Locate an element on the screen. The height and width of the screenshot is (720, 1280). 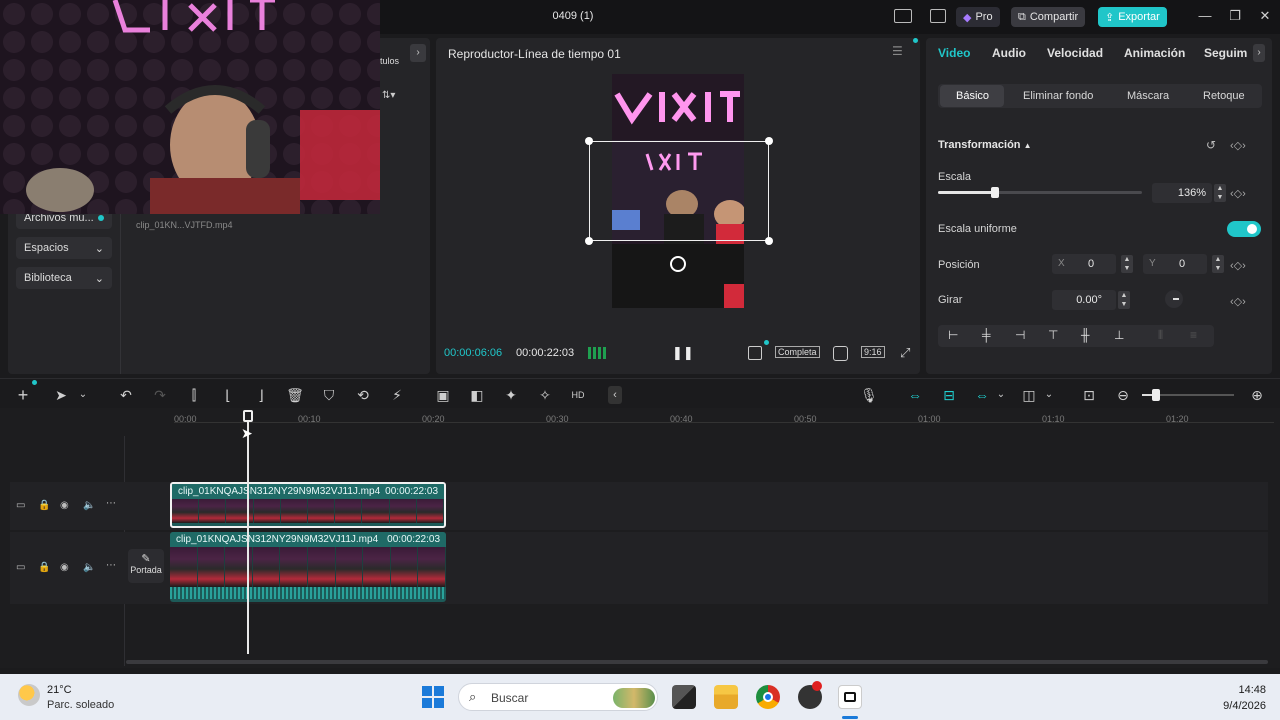
chevron-right-icon: › is located at coordinates (418, 53).